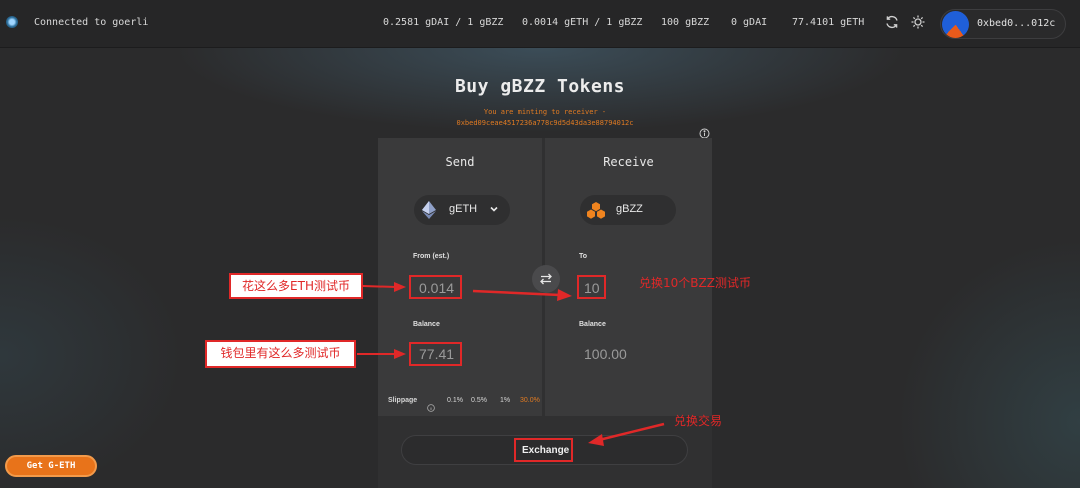 The height and width of the screenshot is (488, 1080). What do you see at coordinates (443, 22) in the screenshot?
I see `gdai-rate: 0.2581 gDAI / 1 gBZZ` at bounding box center [443, 22].